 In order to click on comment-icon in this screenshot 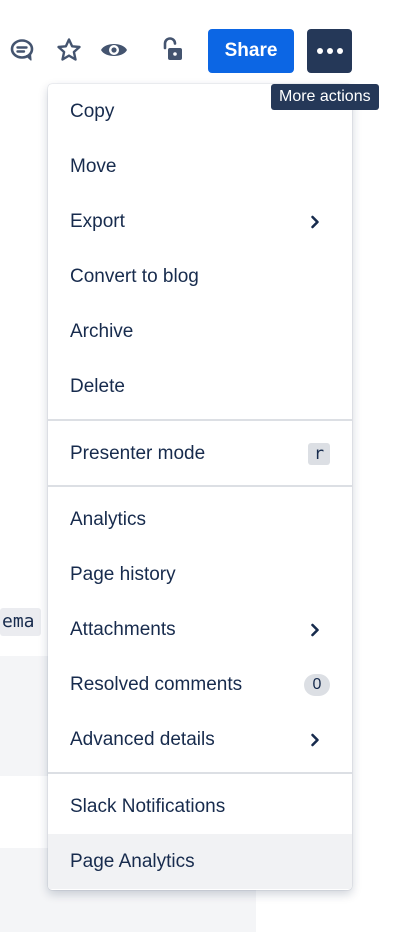, I will do `click(23, 50)`.